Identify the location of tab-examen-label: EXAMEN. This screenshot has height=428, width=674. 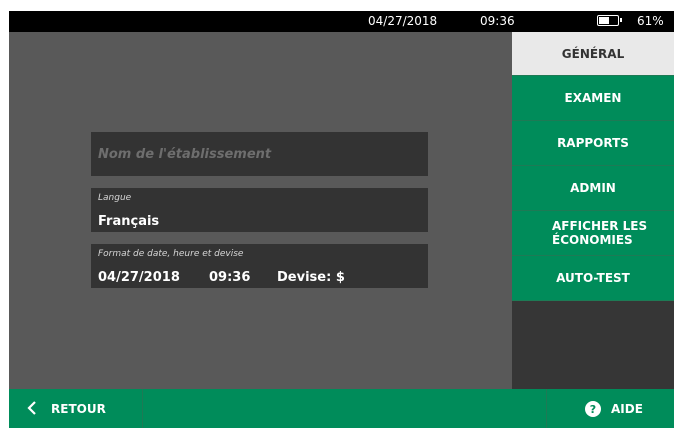
(593, 98).